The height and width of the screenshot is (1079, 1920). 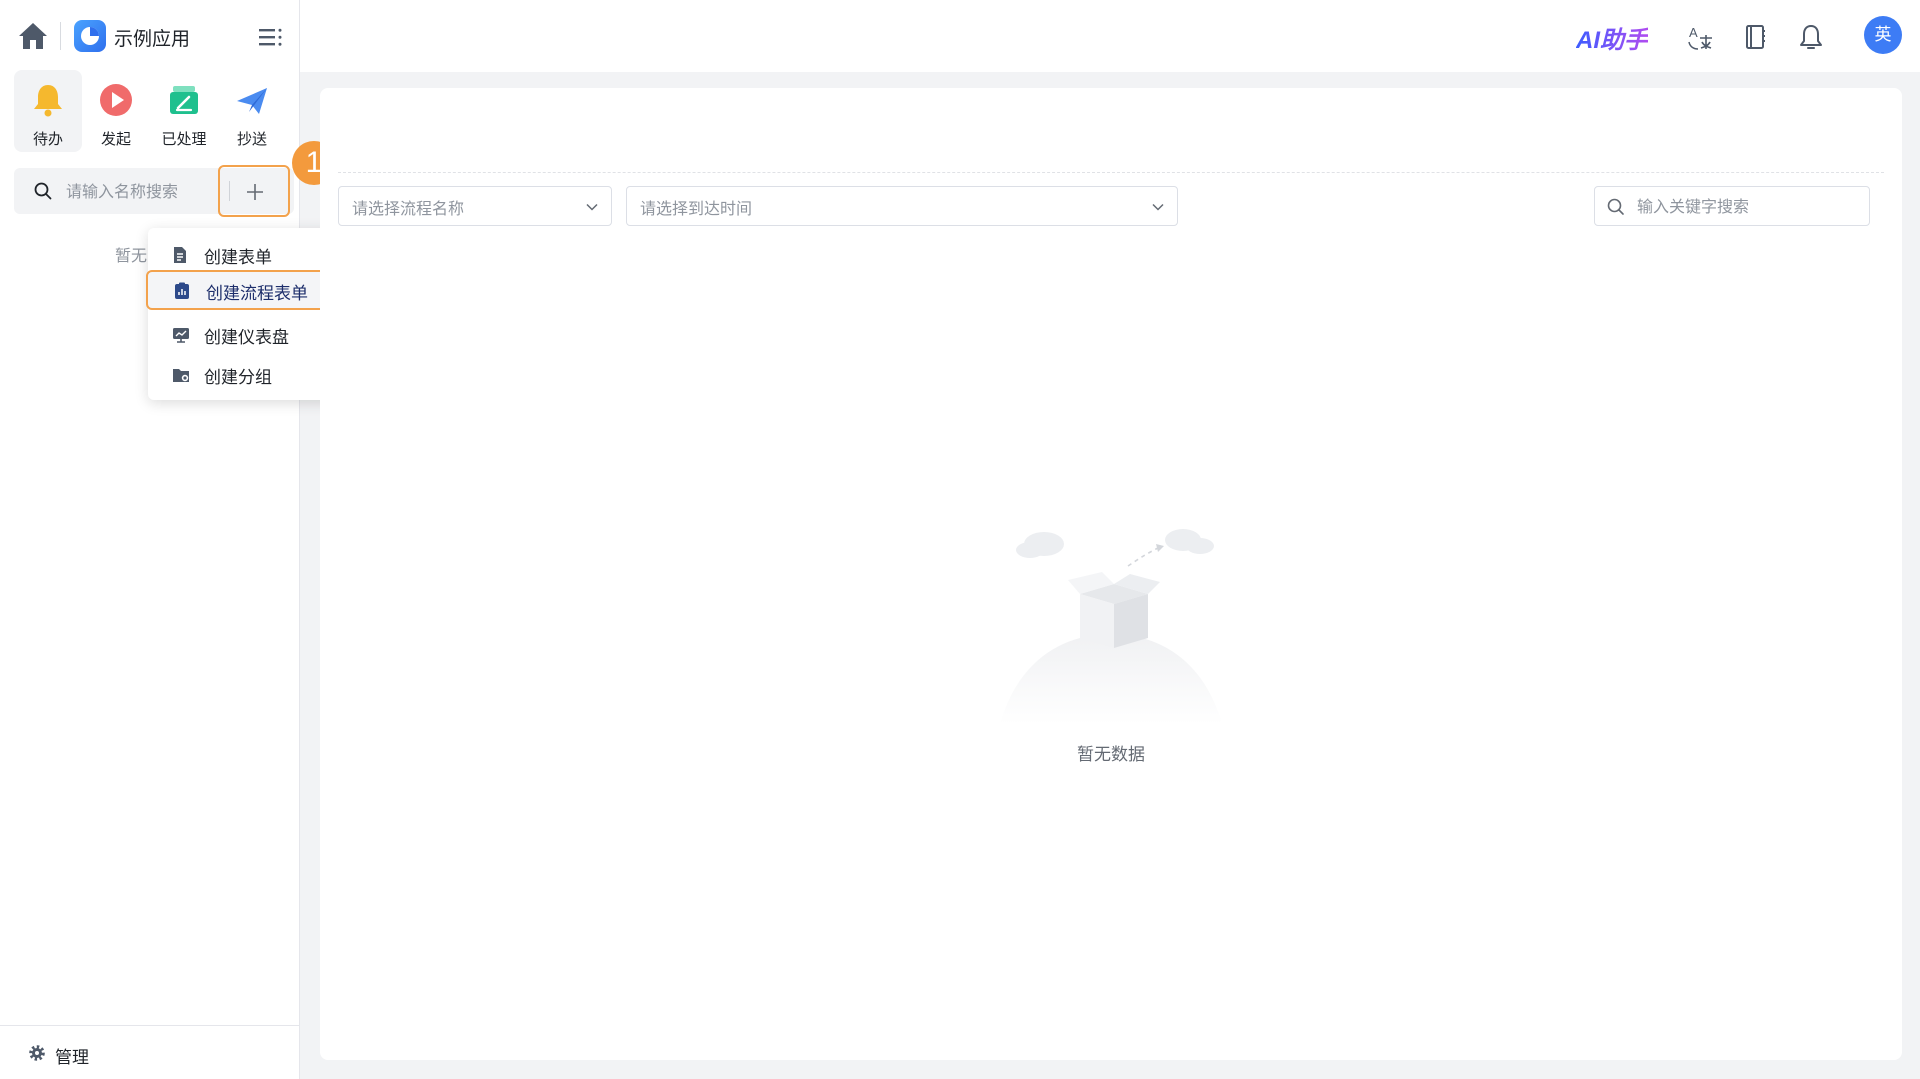 What do you see at coordinates (47, 139) in the screenshot?
I see `quick-nav-label: 待办` at bounding box center [47, 139].